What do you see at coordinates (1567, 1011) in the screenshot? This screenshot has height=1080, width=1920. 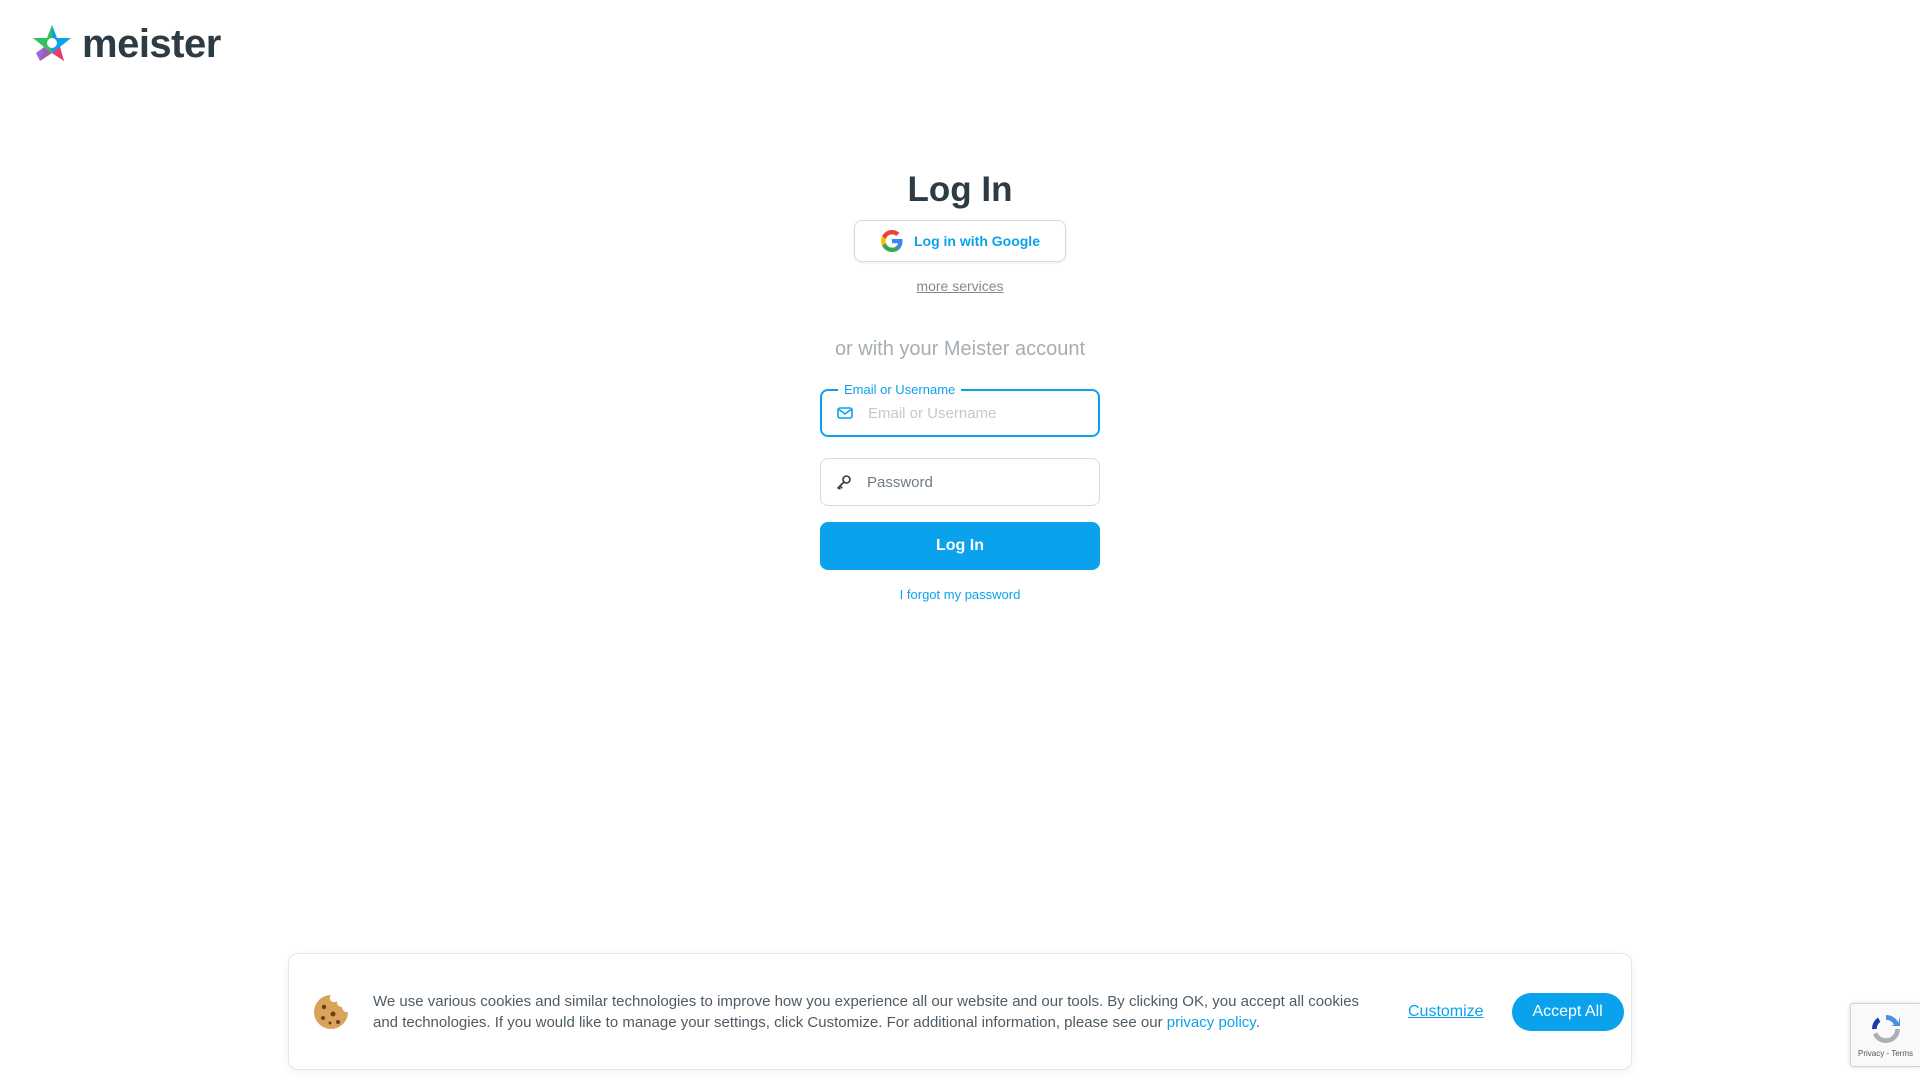 I see `accept-all-button: Accept All` at bounding box center [1567, 1011].